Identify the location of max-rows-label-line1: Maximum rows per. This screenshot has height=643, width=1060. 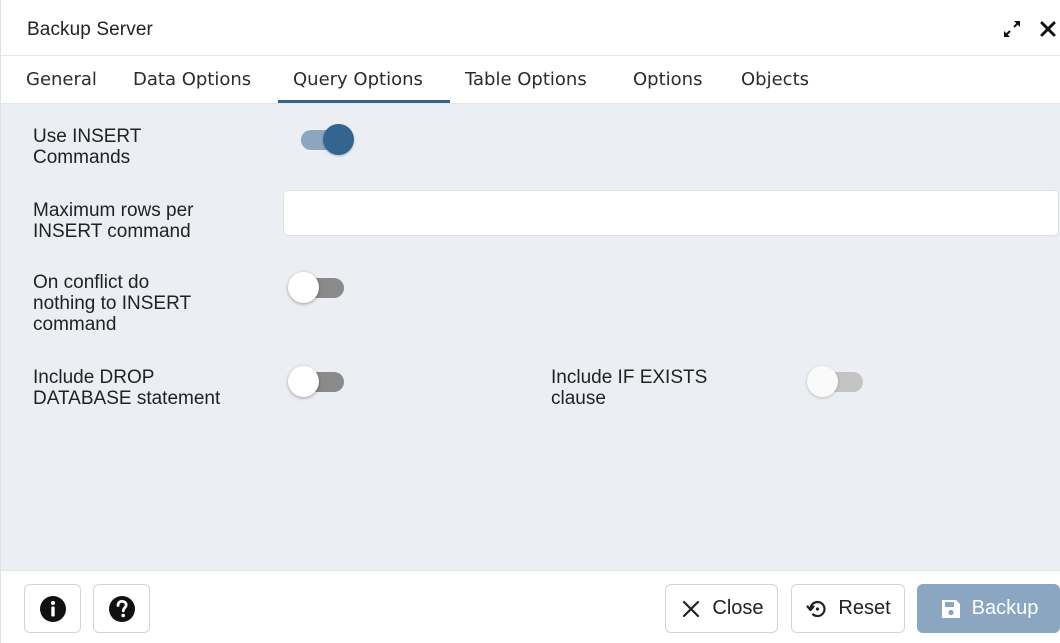
(113, 210).